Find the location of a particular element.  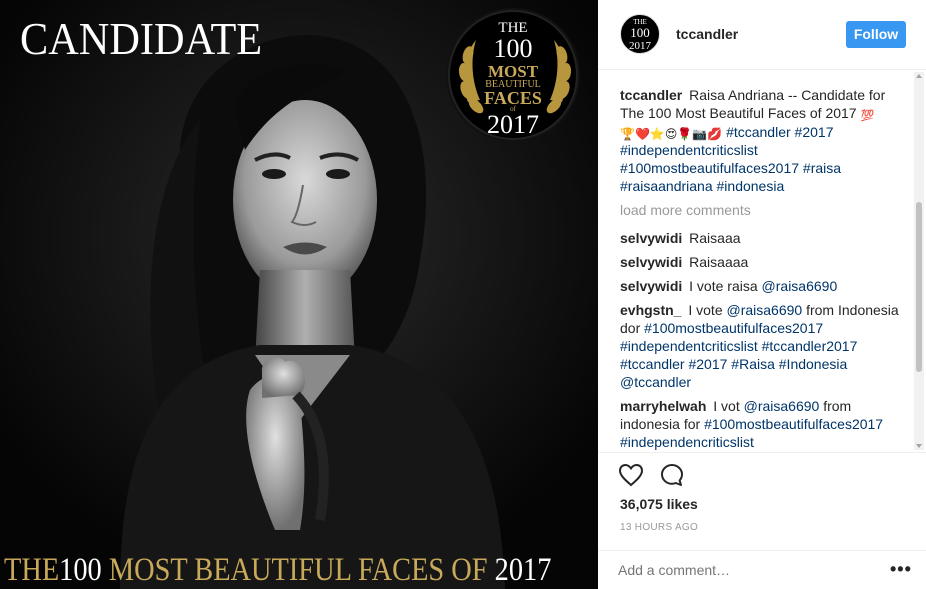

bottom-title: THE100 MOST BEAUTIFUL FACES OF 2017 is located at coordinates (299, 570).